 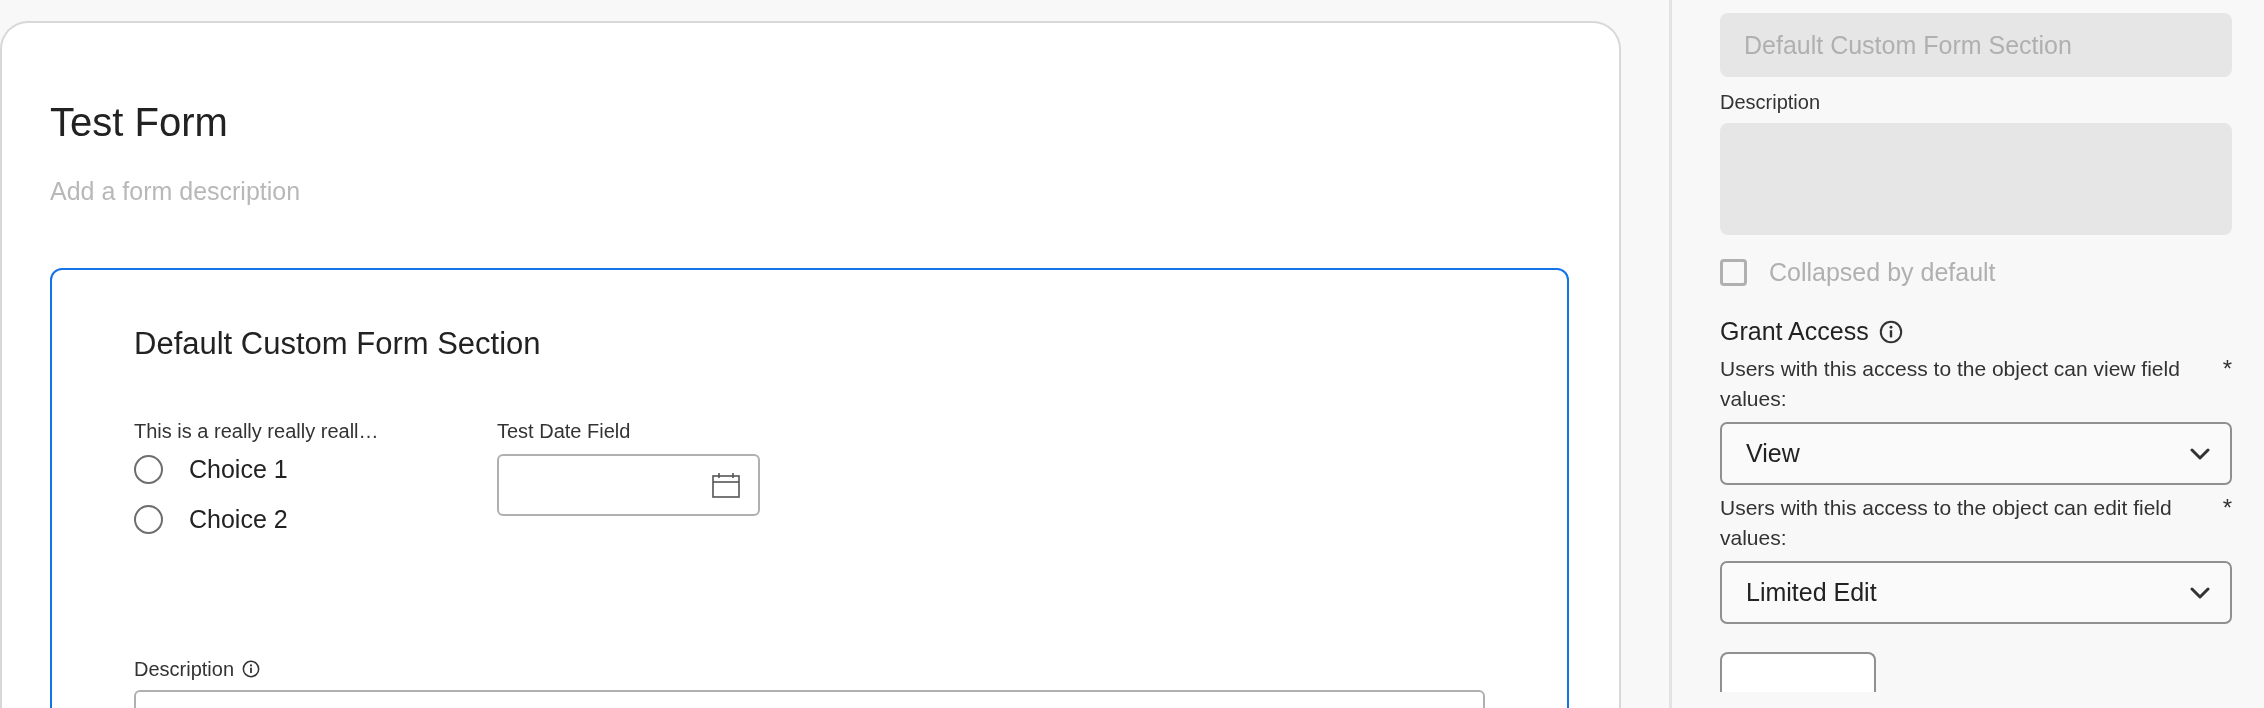 I want to click on field-label: Test Date Field, so click(x=564, y=431).